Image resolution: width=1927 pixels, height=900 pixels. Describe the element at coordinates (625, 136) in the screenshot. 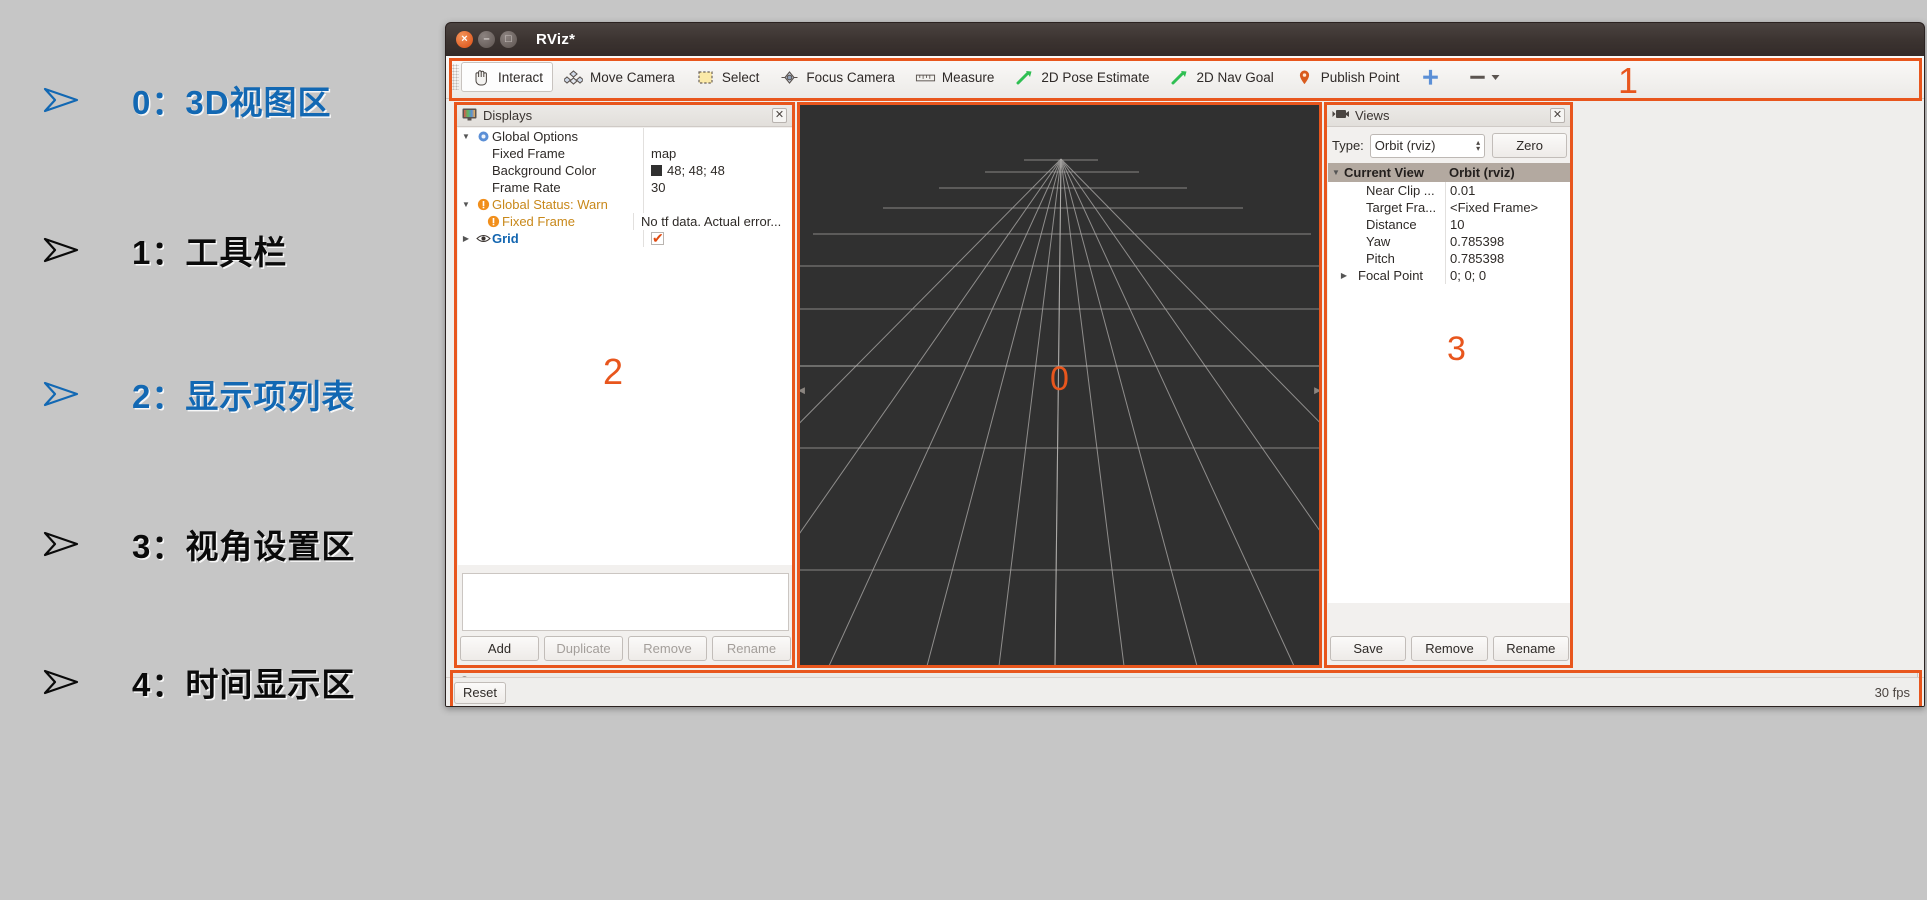

I see `table-row: ▼ Global Options` at that location.